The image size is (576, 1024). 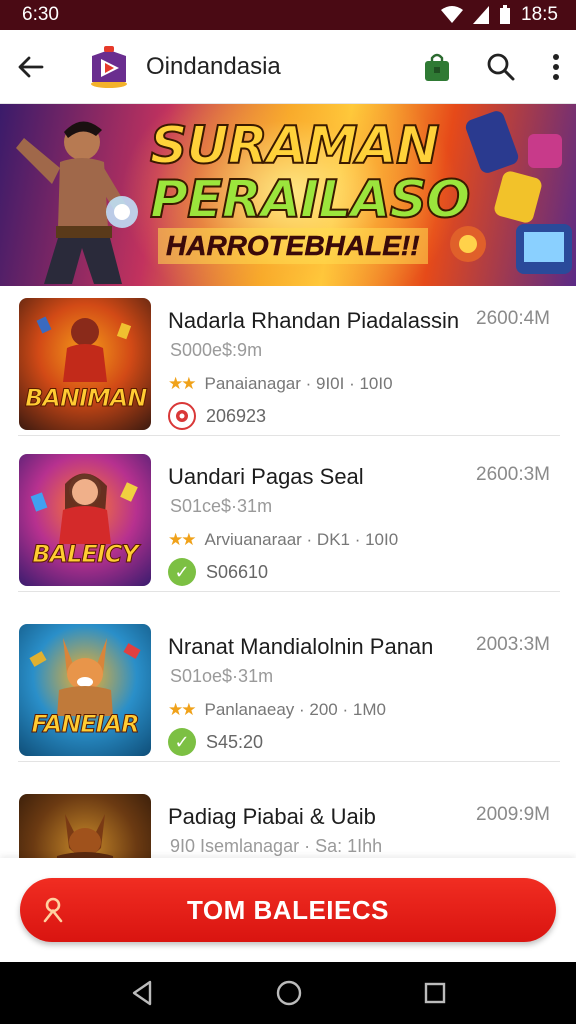 I want to click on rating-text: Panlanaeay · 200 · 1M0, so click(x=295, y=709).